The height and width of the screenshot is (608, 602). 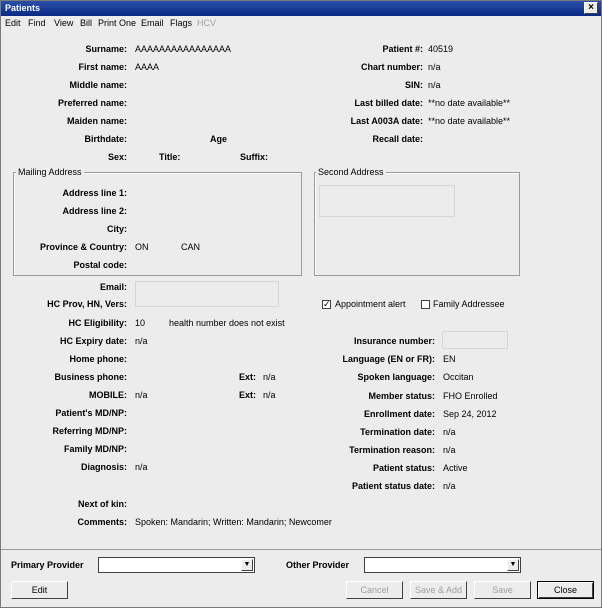 What do you see at coordinates (269, 395) in the screenshot?
I see `mobile-ext-value: n/a` at bounding box center [269, 395].